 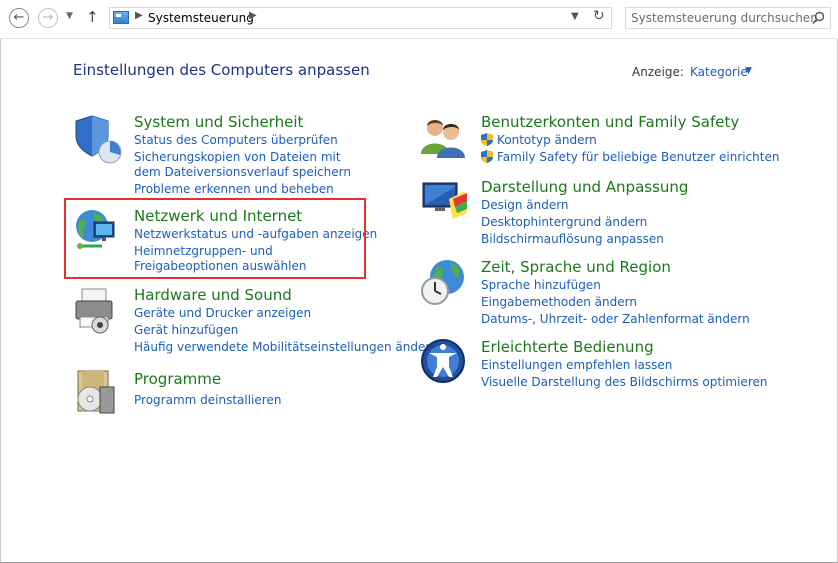 What do you see at coordinates (207, 400) in the screenshot?
I see `link-uninstall-program: Programm deinstallieren` at bounding box center [207, 400].